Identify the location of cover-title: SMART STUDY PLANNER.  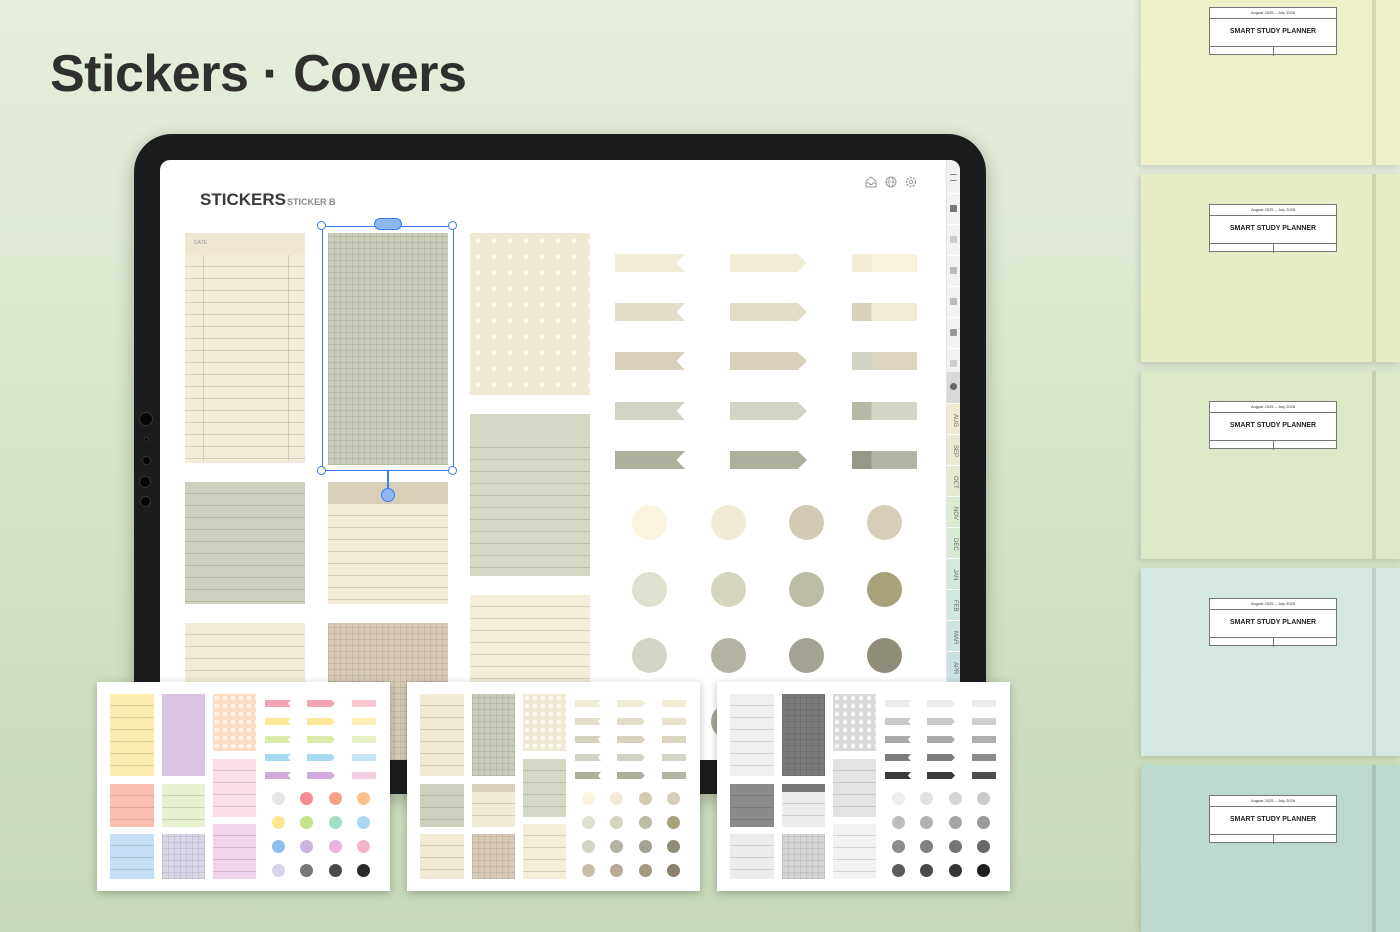
(1273, 228).